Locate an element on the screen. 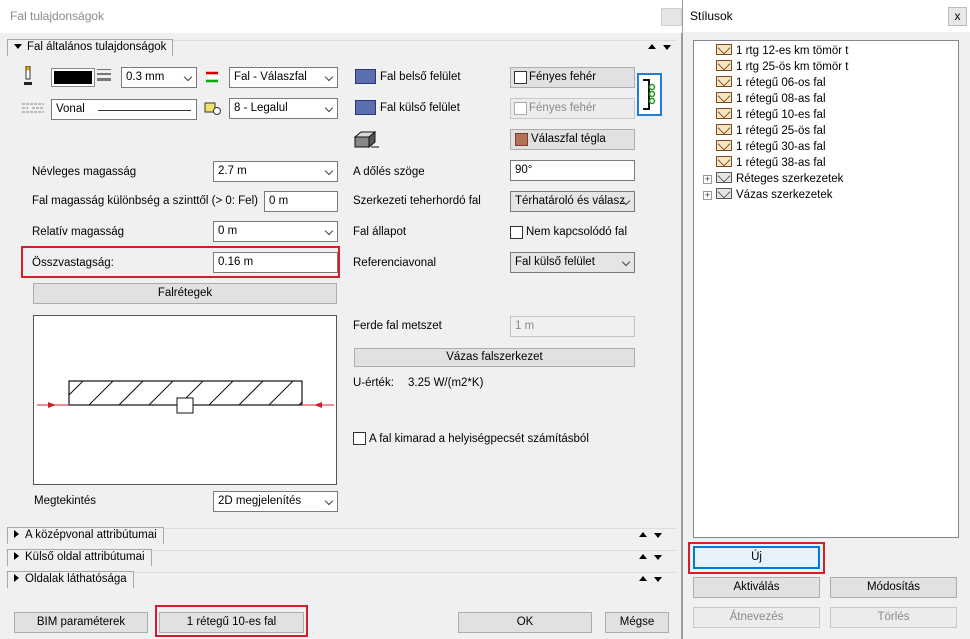 The width and height of the screenshot is (970, 639). relative-height-select: 0 m is located at coordinates (275, 231).